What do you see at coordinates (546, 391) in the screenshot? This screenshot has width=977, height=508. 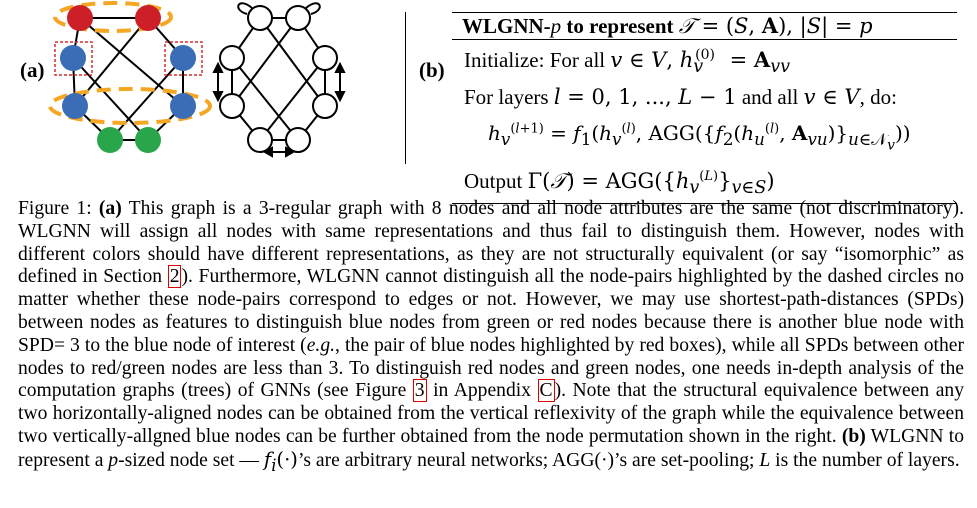 I see `appendix-ref-link: C` at bounding box center [546, 391].